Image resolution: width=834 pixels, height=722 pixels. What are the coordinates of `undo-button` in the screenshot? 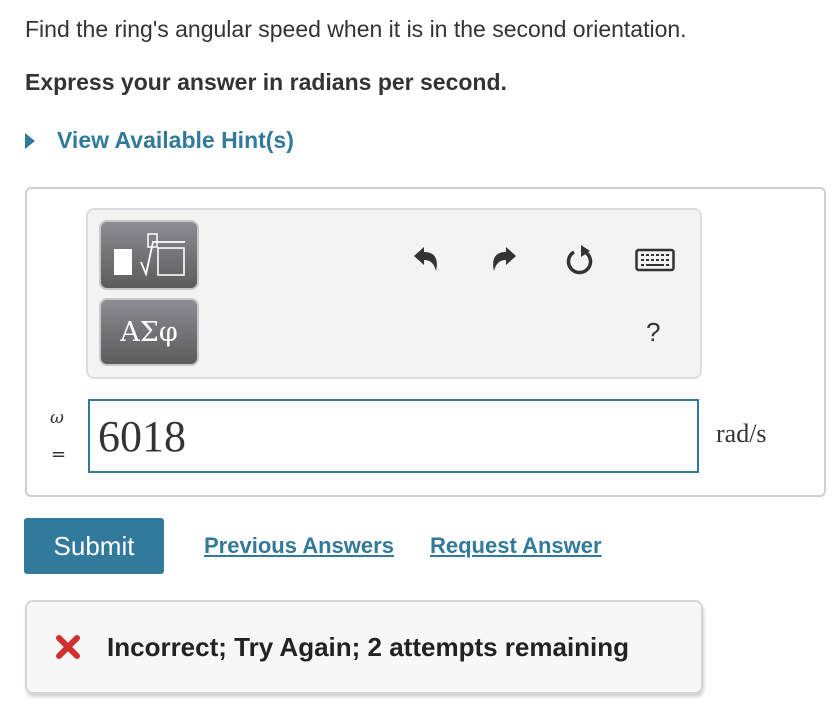 It's located at (427, 260).